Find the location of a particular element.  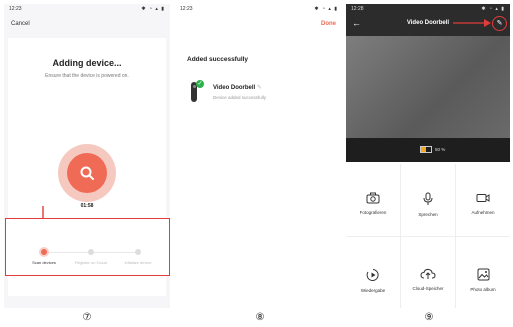

device-status: Device added successfully is located at coordinates (240, 97).